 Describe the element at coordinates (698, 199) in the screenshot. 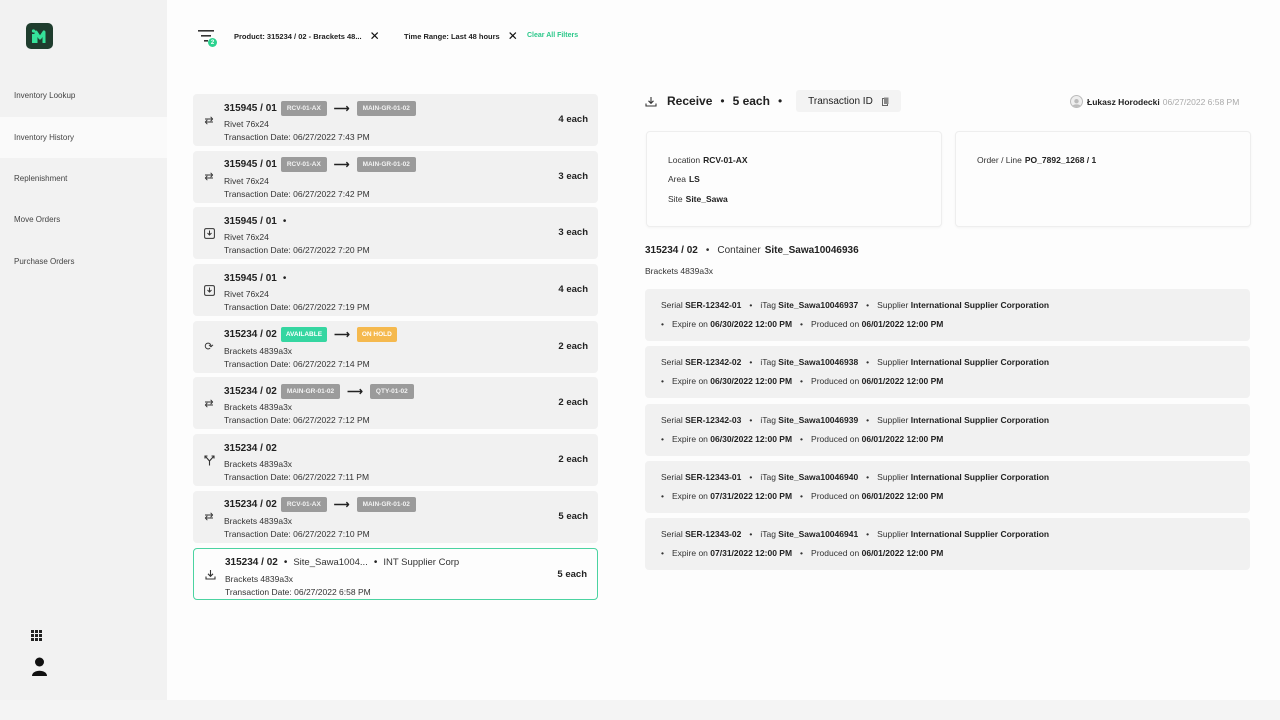

I see `site-field: Site Site_Sawa` at that location.